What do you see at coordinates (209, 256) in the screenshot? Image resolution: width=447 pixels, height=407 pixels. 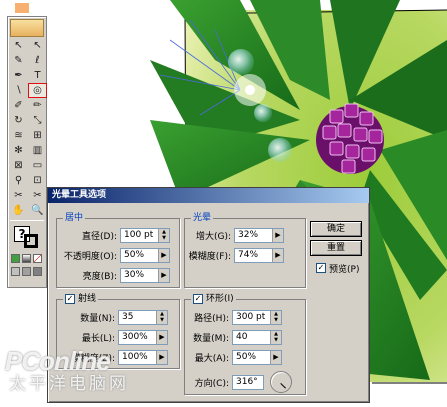 I see `halo-fuzziness-label: 模糊度(F):` at bounding box center [209, 256].